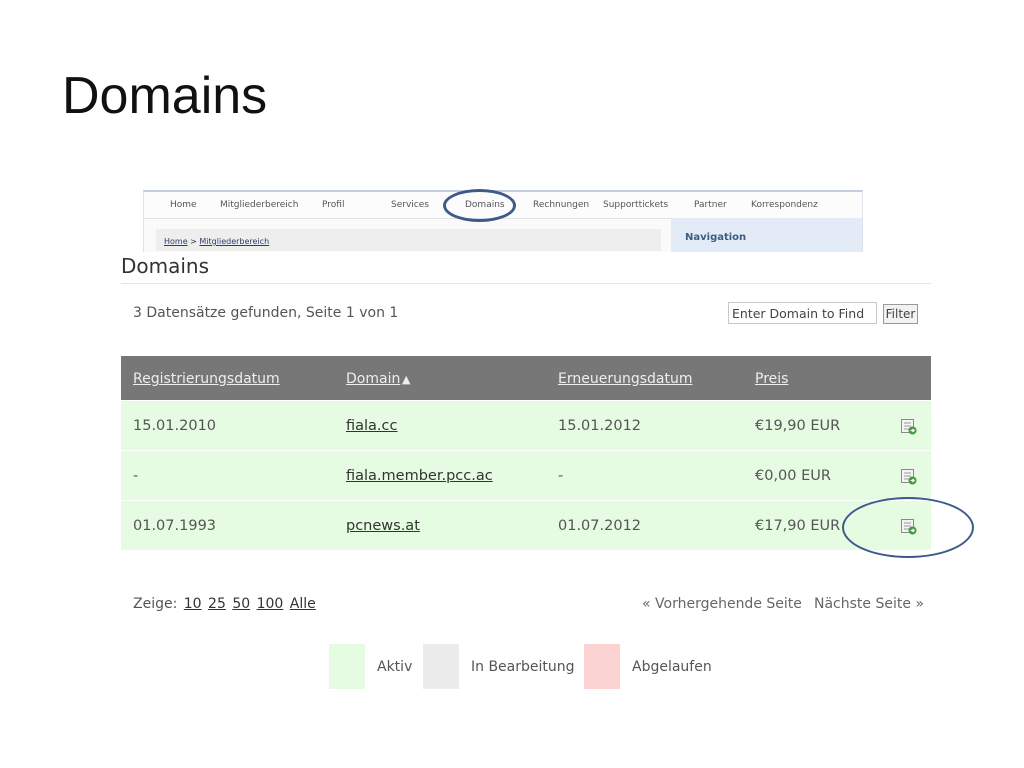  I want to click on breadcrumb: Home > Mitgliederbereich, so click(408, 240).